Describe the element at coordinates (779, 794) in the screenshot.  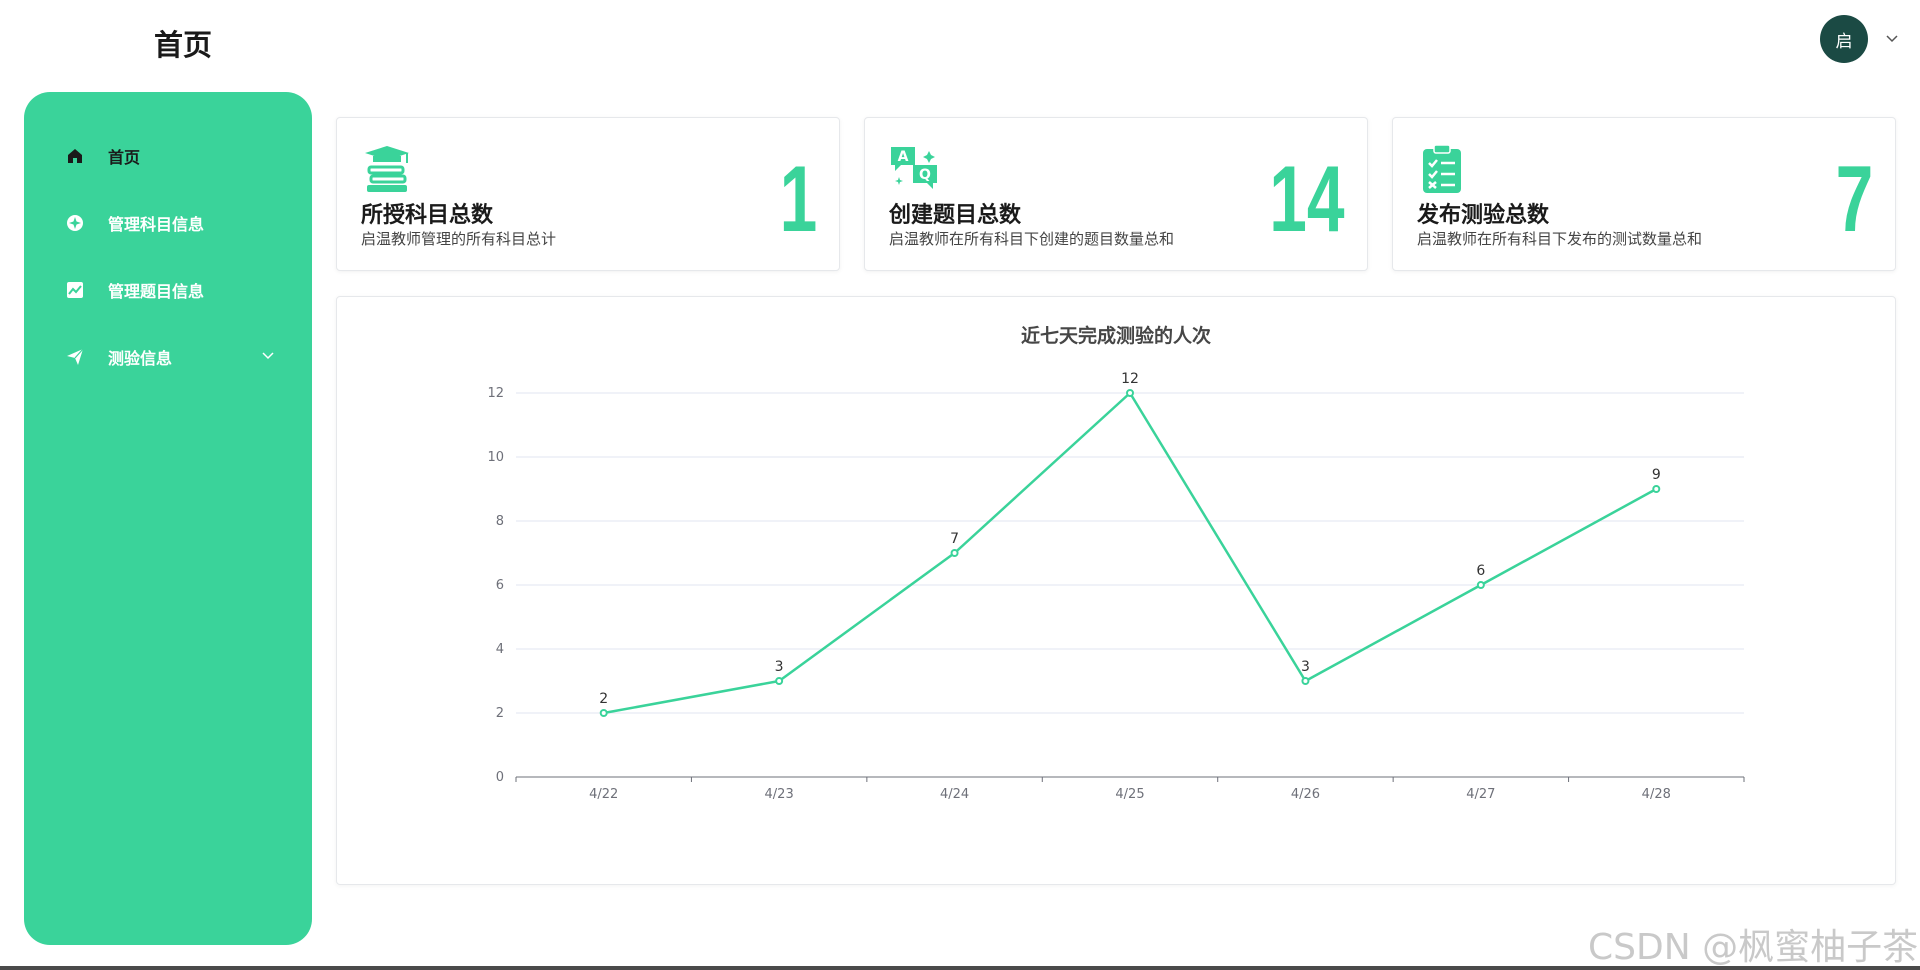
I see `x-tick-label: 4/23` at that location.